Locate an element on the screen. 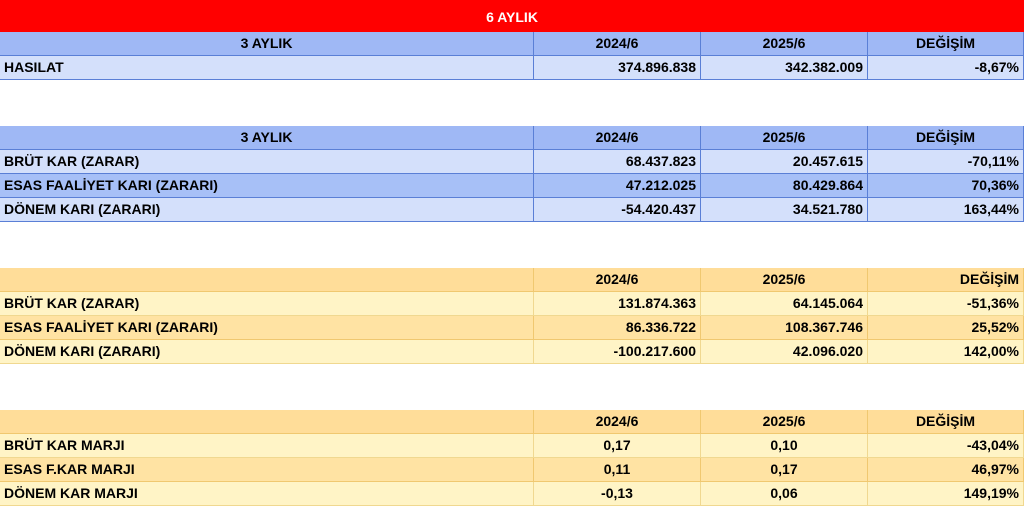  value-cell: 374.896.838 is located at coordinates (617, 68).